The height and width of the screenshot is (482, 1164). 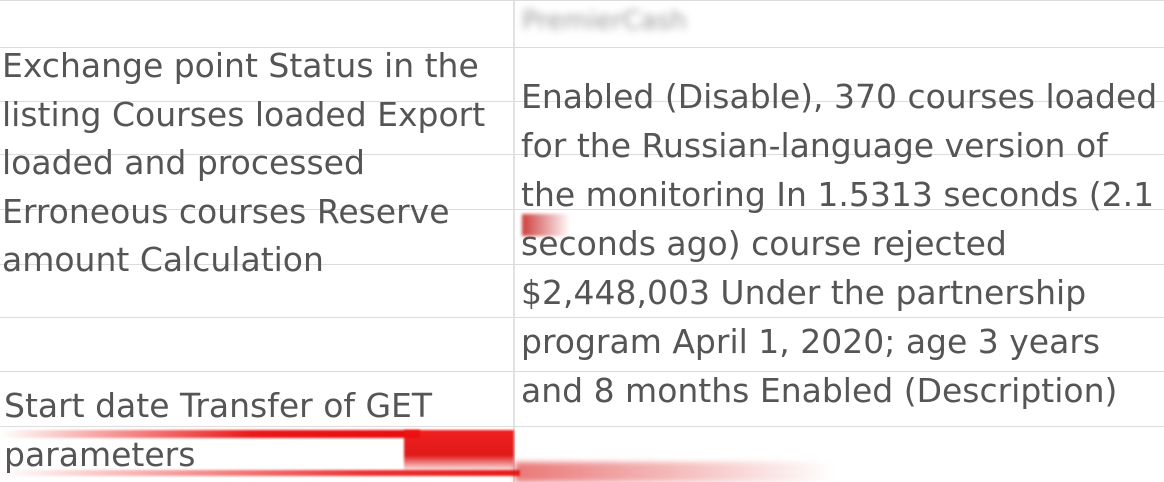 What do you see at coordinates (514, 241) in the screenshot?
I see `column-divider` at bounding box center [514, 241].